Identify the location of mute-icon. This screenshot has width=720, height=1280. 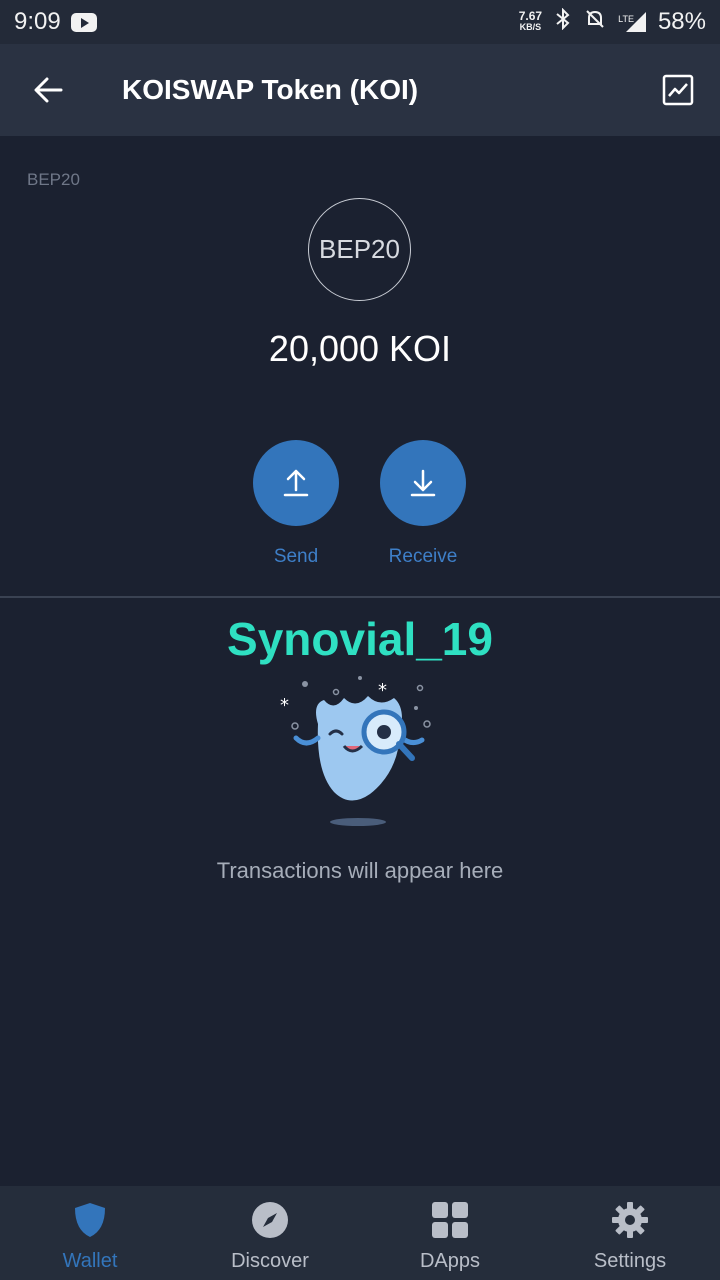
(595, 22).